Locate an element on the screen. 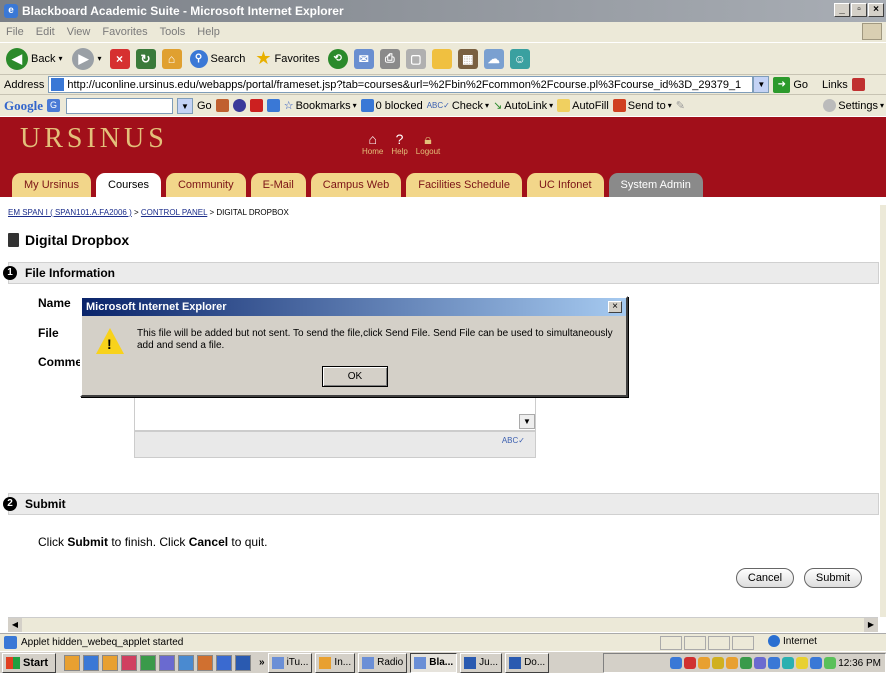  back-button: ◀ Back ▾ is located at coordinates (34, 59).